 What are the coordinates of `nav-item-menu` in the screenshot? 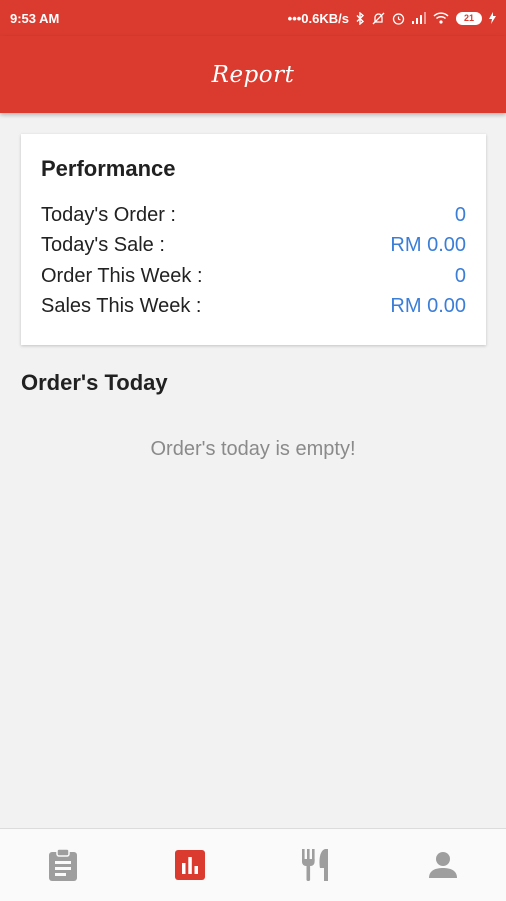 It's located at (316, 865).